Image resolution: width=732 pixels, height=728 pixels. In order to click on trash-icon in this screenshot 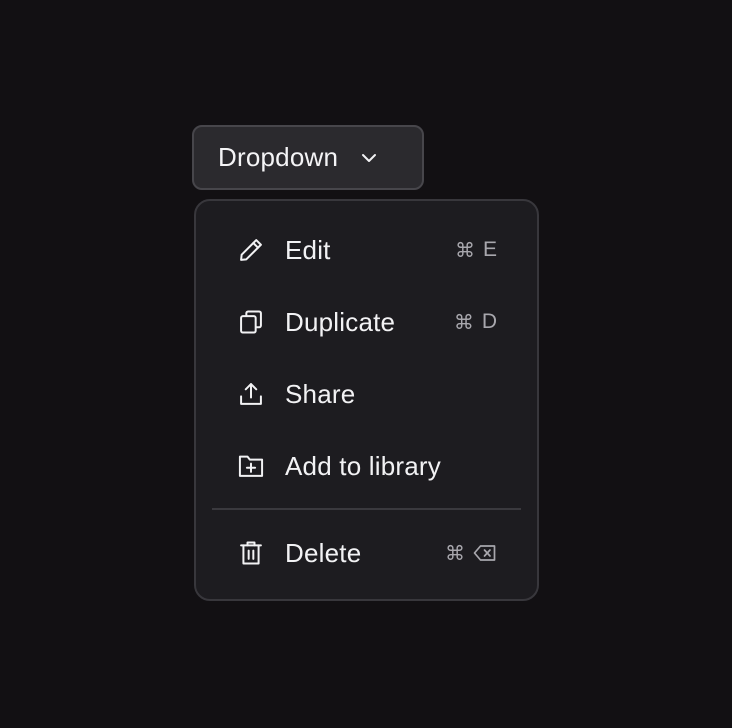, I will do `click(251, 553)`.